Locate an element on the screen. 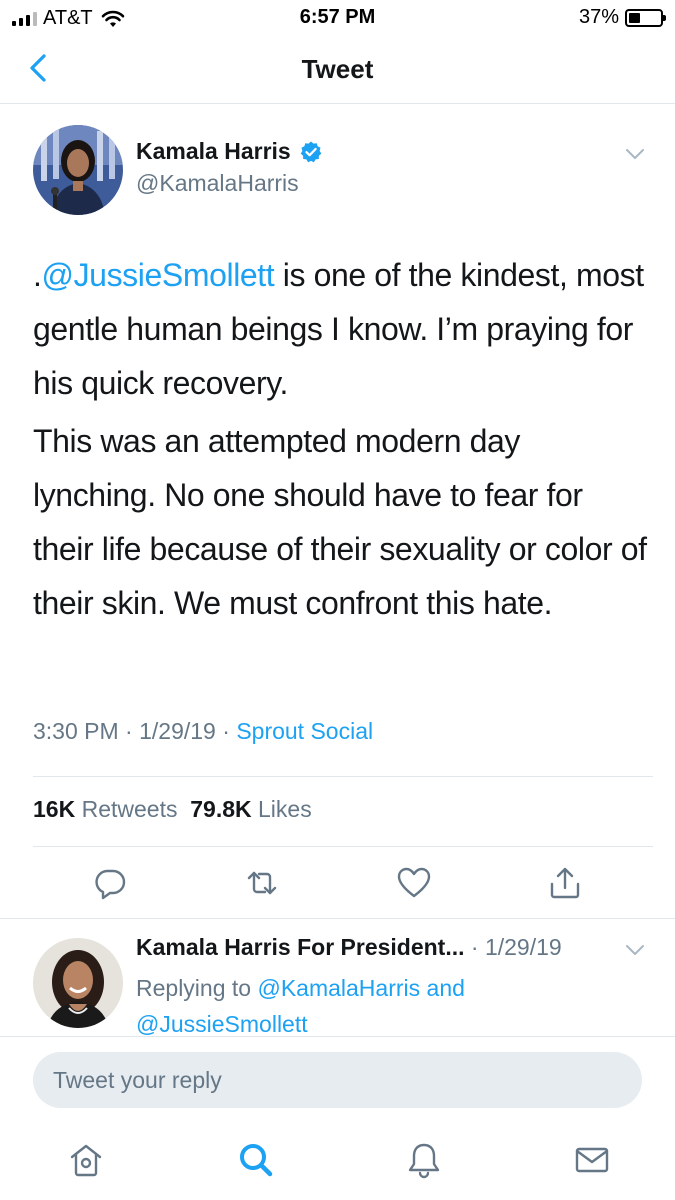  status-bar: AT&T 6:57 PM 37% is located at coordinates (337, 18).